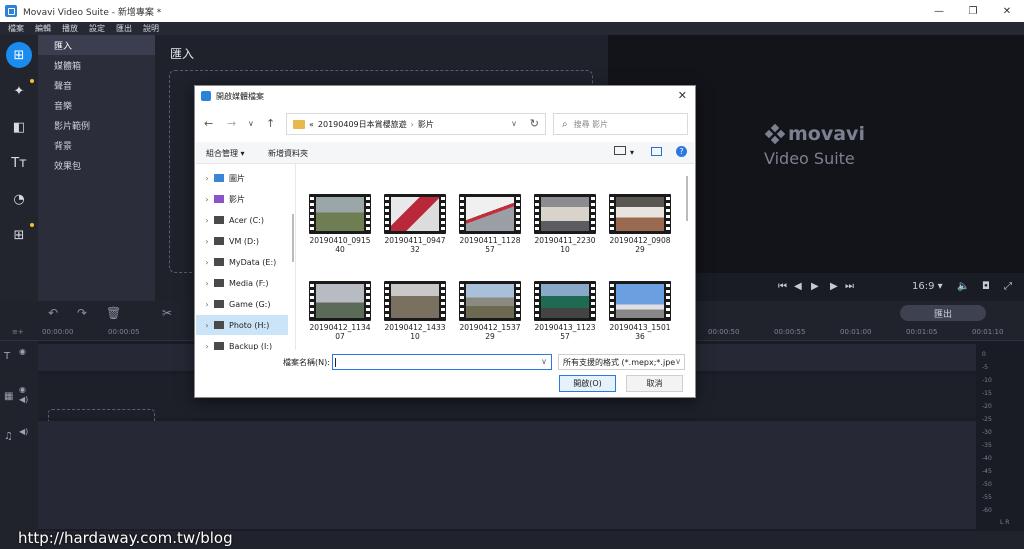  What do you see at coordinates (225, 153) in the screenshot?
I see `organize-button: 組合管理 ▾` at bounding box center [225, 153].